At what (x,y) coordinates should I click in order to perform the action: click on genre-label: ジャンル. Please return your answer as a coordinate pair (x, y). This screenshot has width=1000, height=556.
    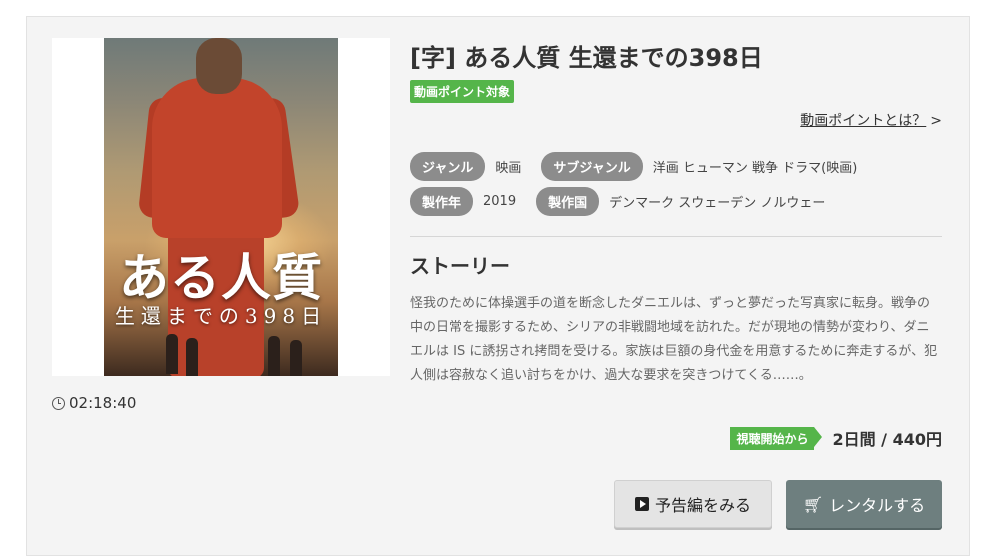
    Looking at the image, I should click on (448, 166).